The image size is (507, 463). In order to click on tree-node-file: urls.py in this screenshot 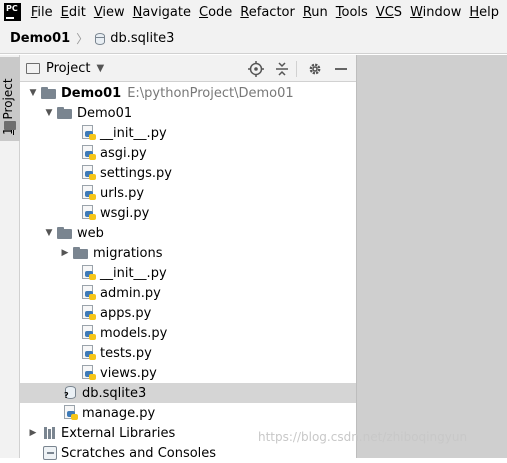, I will do `click(188, 193)`.